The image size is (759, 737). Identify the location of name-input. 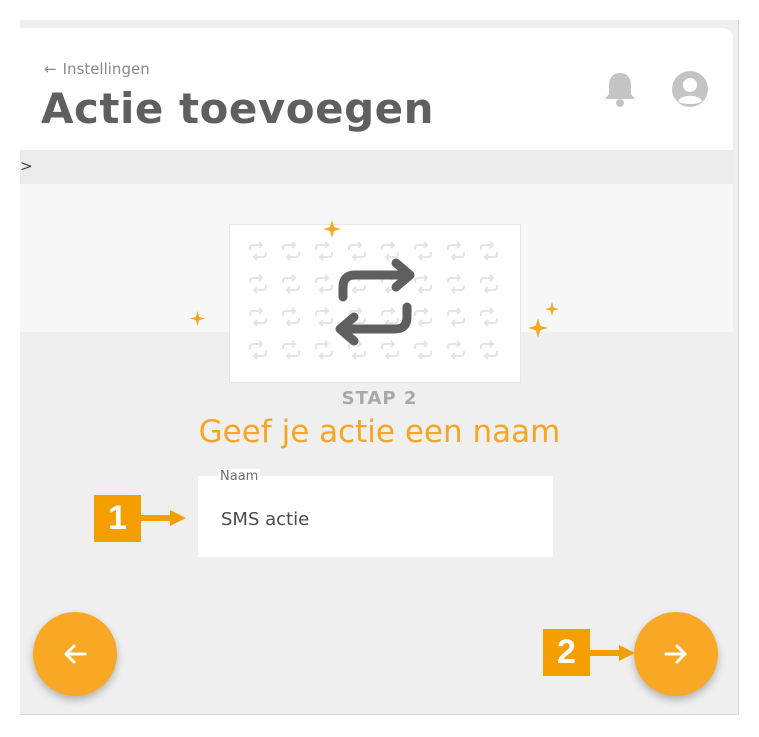
(376, 519).